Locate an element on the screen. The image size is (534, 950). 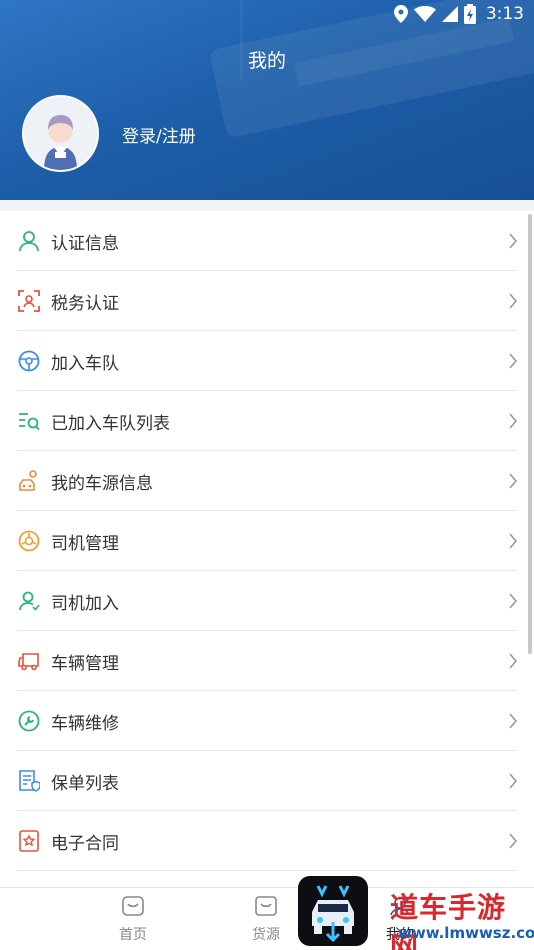
location-icon is located at coordinates (400, 14).